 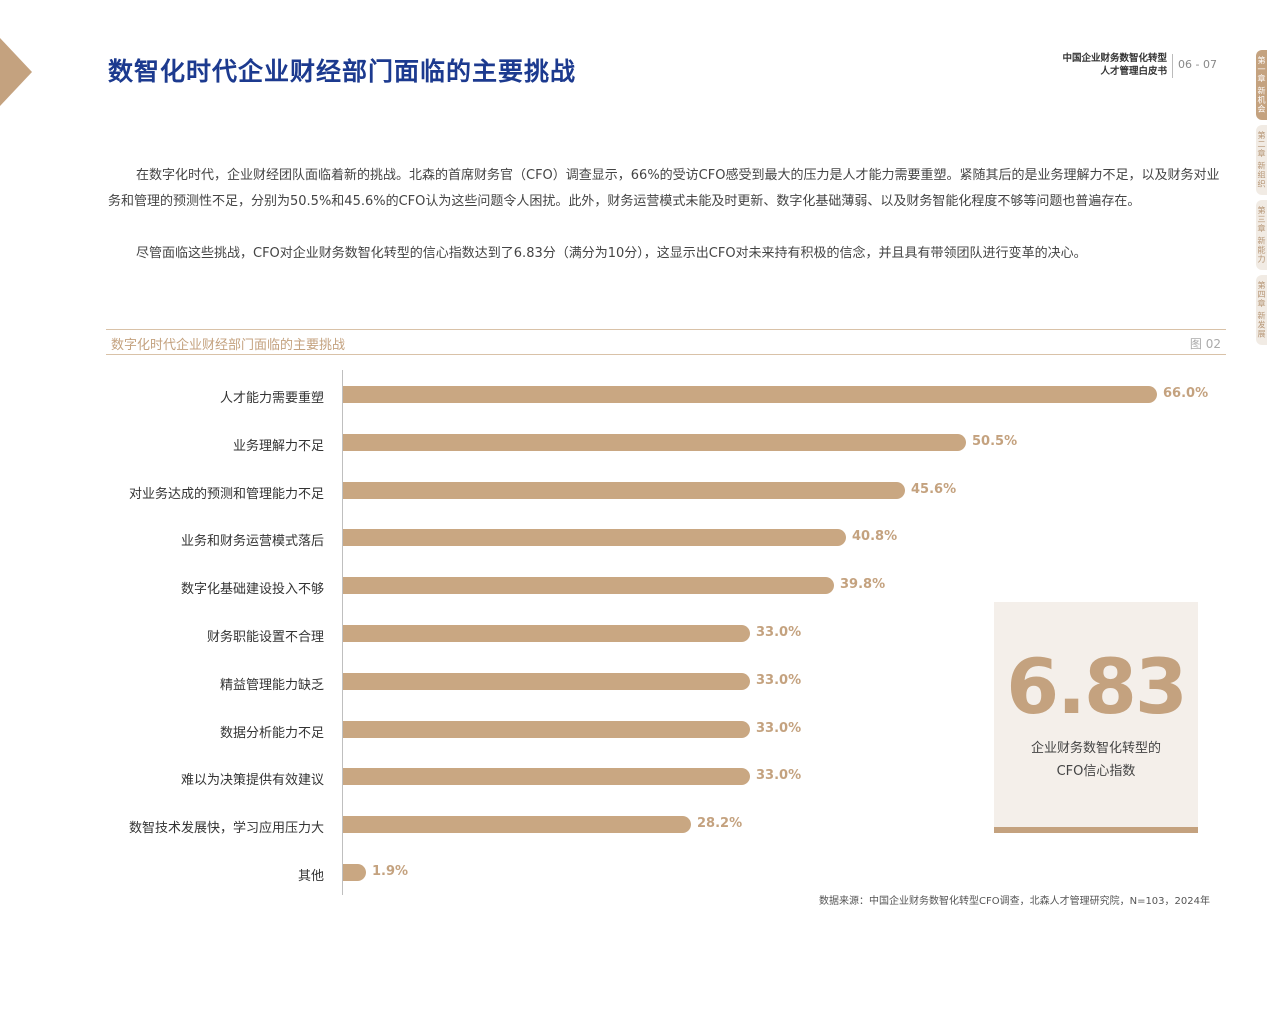 I want to click on bar-category-label: 数据分析能力不足, so click(x=271, y=733).